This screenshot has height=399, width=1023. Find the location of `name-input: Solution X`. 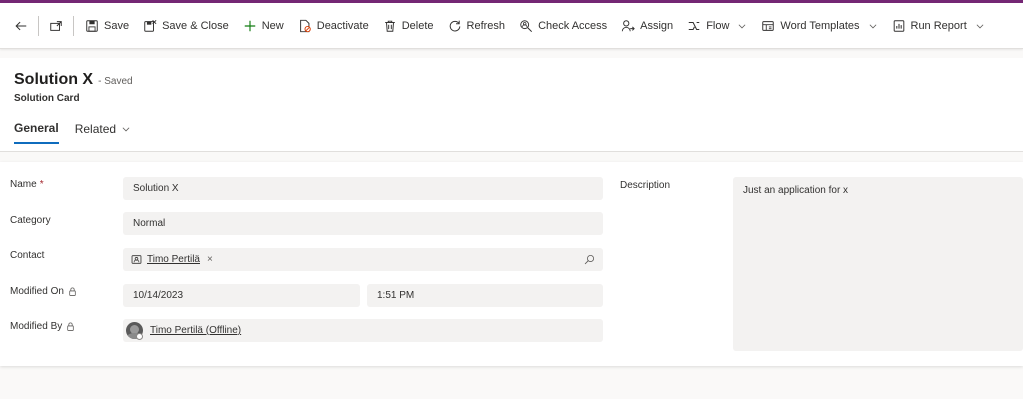

name-input: Solution X is located at coordinates (363, 188).